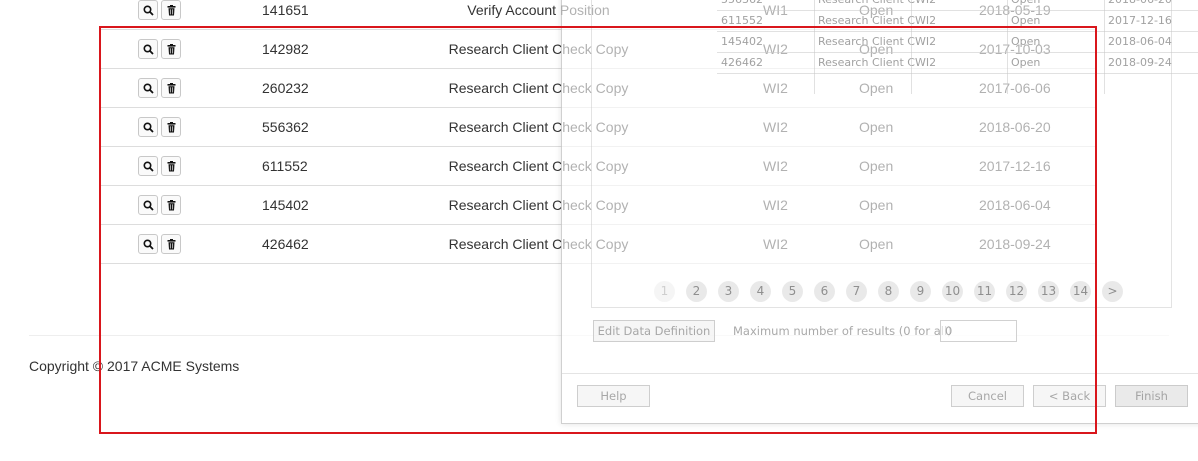  What do you see at coordinates (792, 291) in the screenshot?
I see `page-button: 5` at bounding box center [792, 291].